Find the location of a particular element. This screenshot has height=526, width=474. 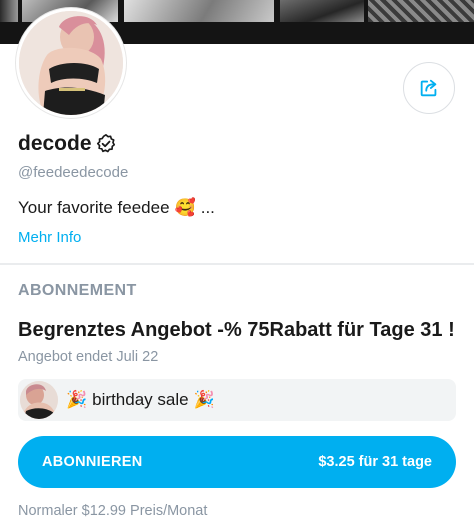

profile-avatar is located at coordinates (71, 63).